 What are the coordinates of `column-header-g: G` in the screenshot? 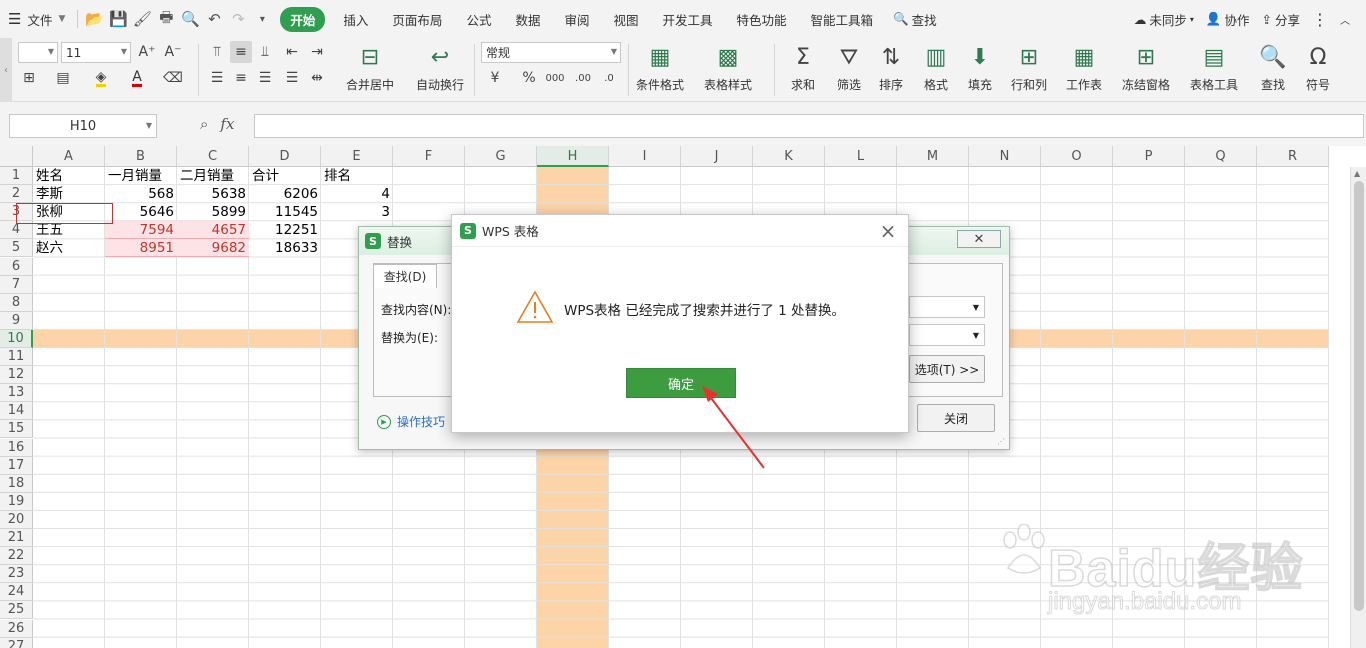 It's located at (501, 156).